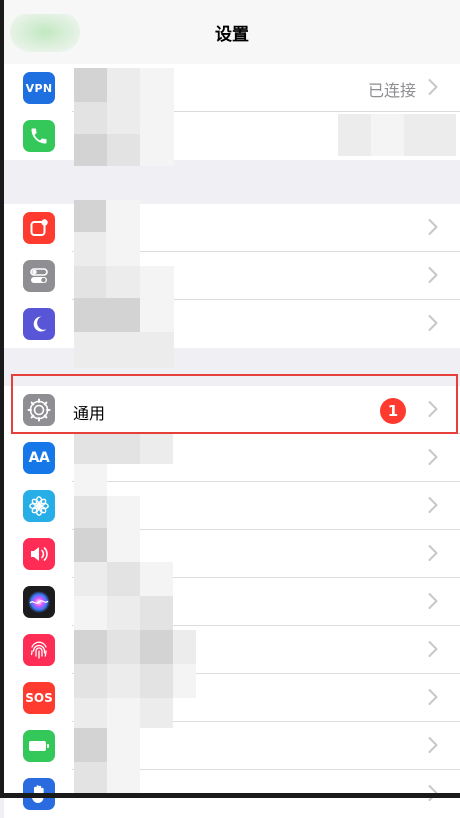 This screenshot has height=818, width=460. I want to click on settings-row-notifications, so click(232, 228).